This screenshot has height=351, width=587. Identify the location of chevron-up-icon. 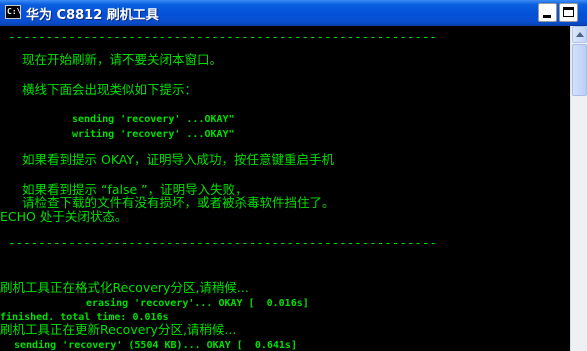
(580, 34).